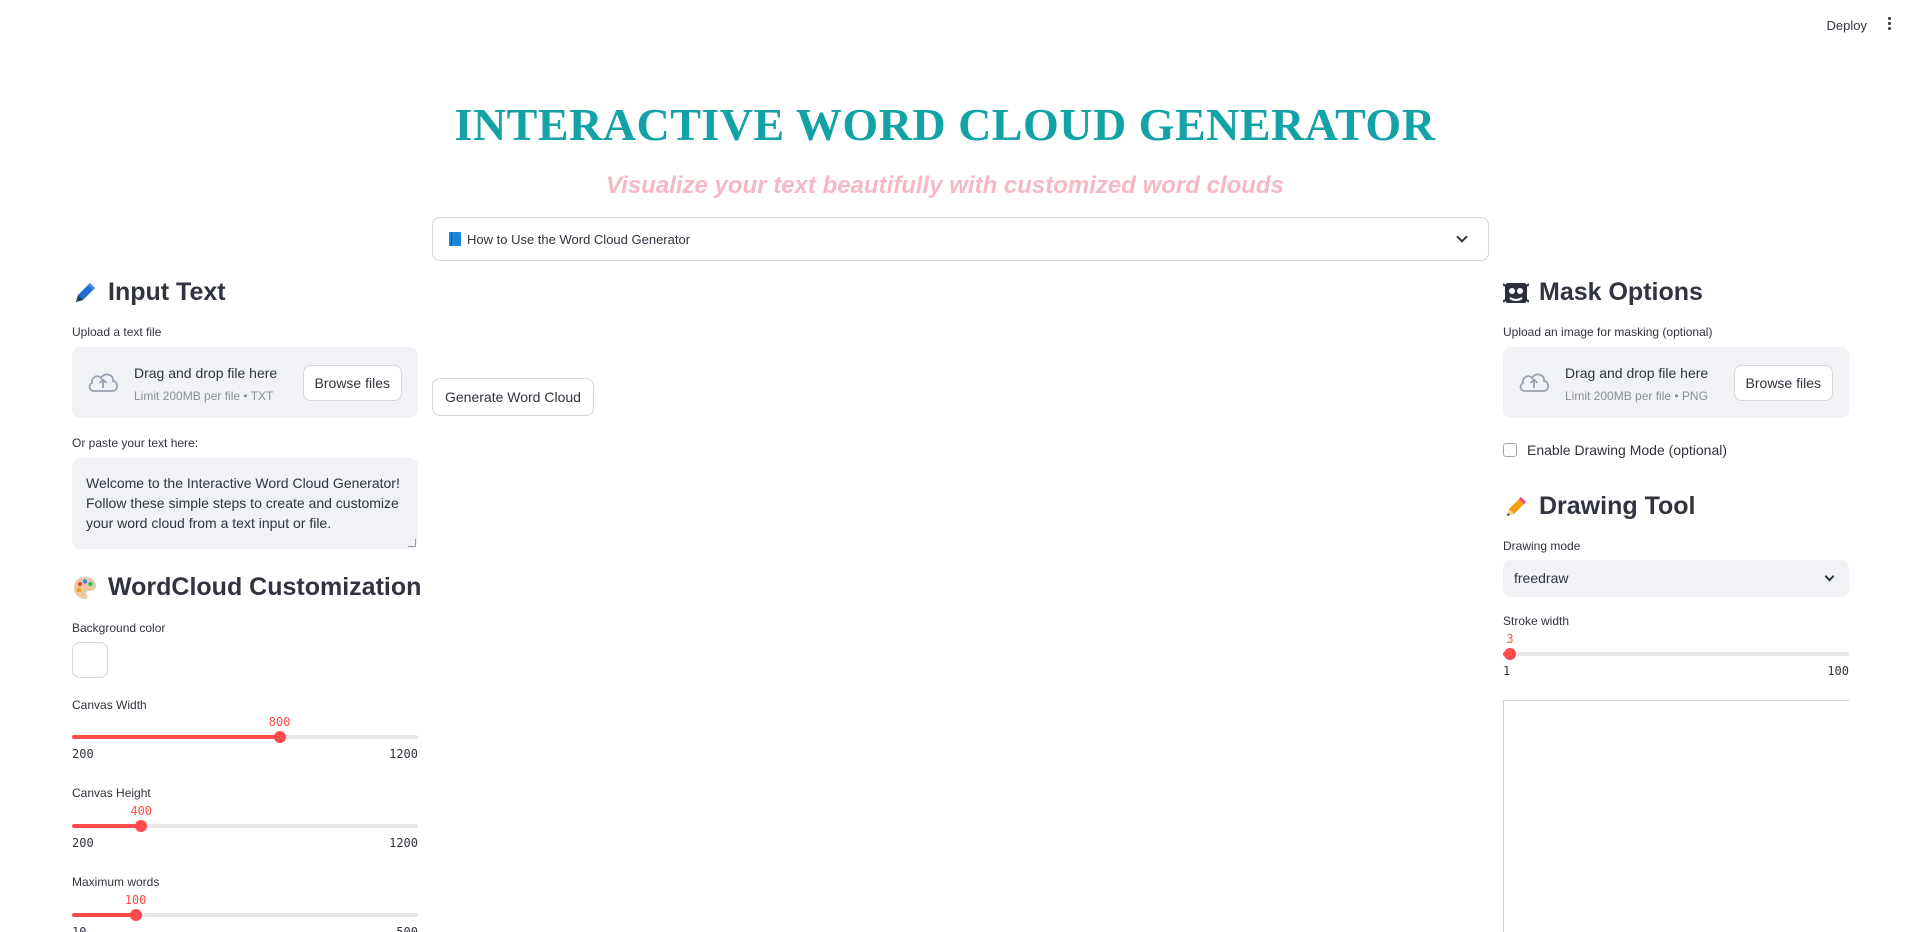 Image resolution: width=1919 pixels, height=932 pixels. What do you see at coordinates (1838, 671) in the screenshot?
I see `slider-max: 100` at bounding box center [1838, 671].